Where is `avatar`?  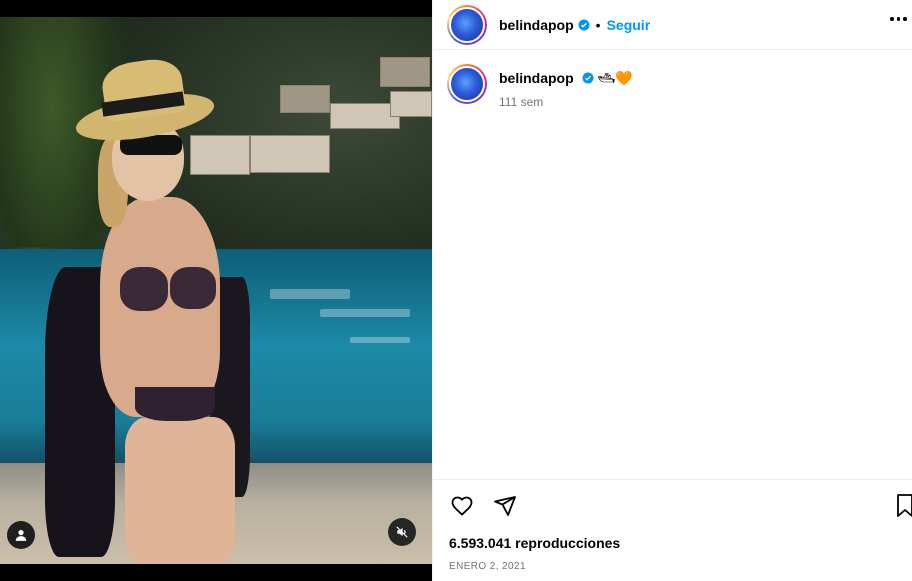 avatar is located at coordinates (467, 24).